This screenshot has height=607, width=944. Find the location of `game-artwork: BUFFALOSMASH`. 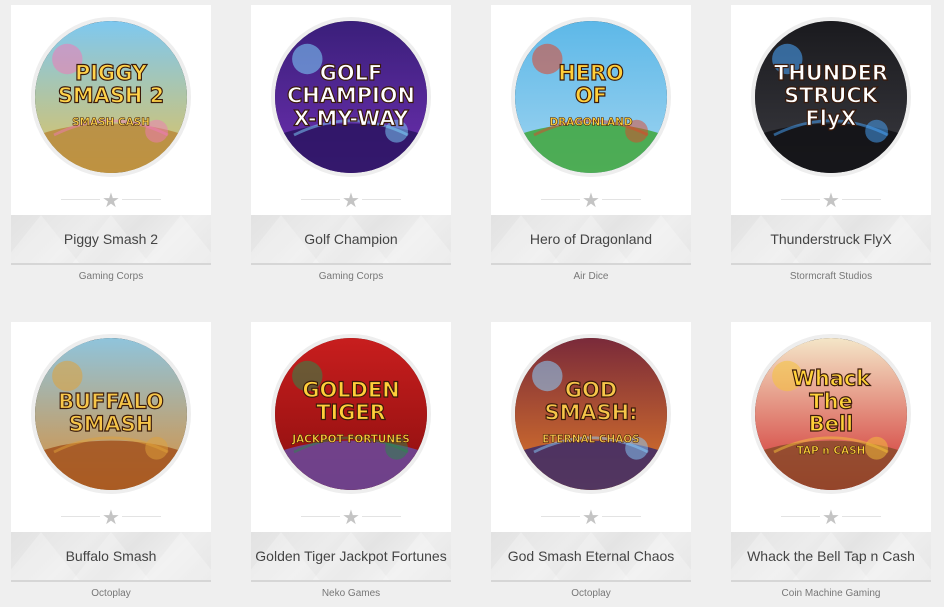

game-artwork: BUFFALOSMASH is located at coordinates (111, 414).